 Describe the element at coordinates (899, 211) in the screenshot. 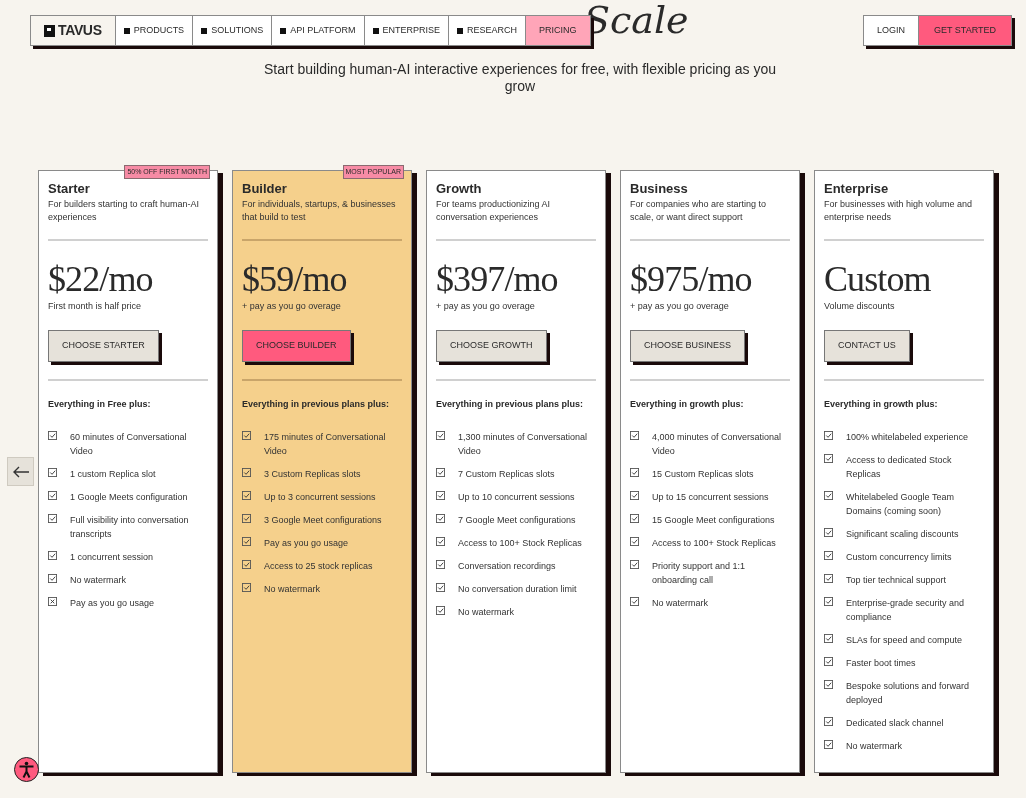

I see `plan-description: For businesses with high volume and enterprise needs` at that location.